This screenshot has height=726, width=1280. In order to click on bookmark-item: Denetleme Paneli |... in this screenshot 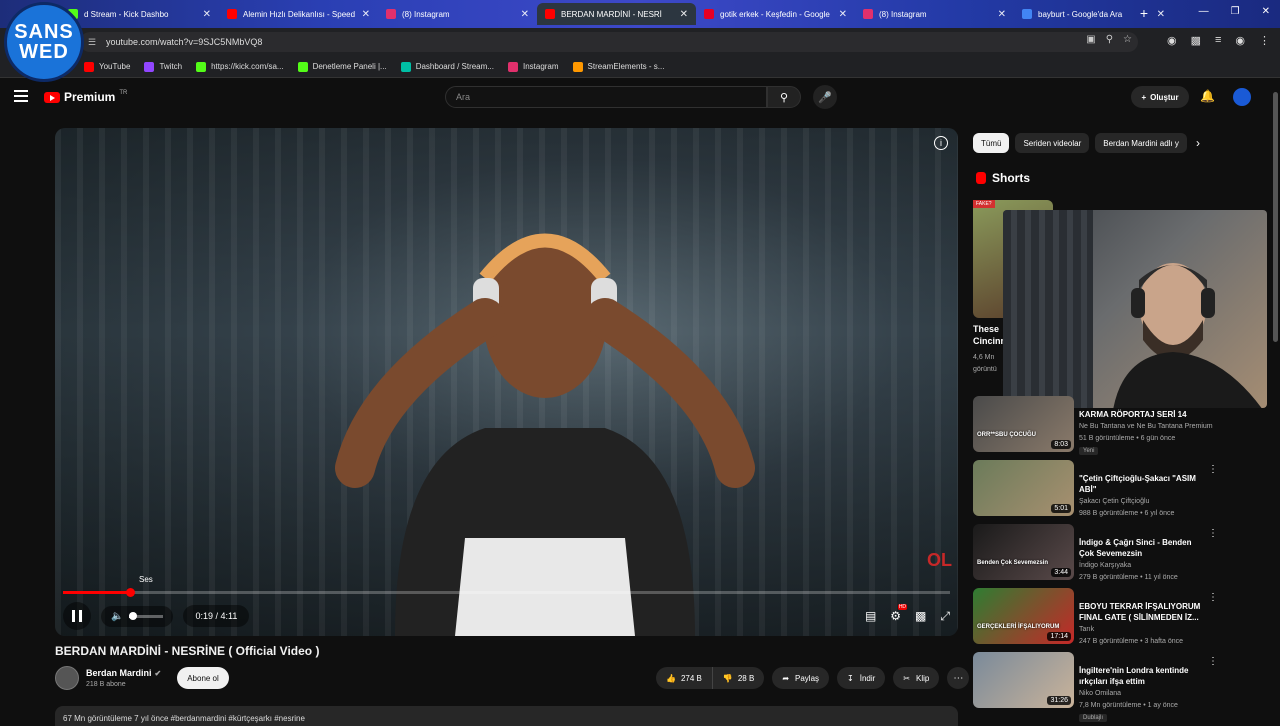, I will do `click(342, 66)`.